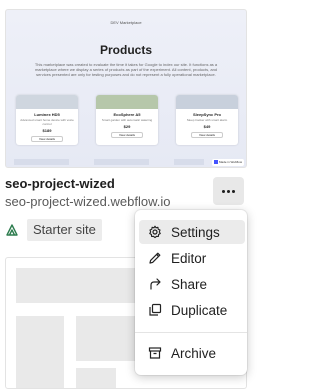 Image resolution: width=320 pixels, height=389 pixels. Describe the element at coordinates (127, 114) in the screenshot. I see `product-name: EcoSphere A5` at that location.